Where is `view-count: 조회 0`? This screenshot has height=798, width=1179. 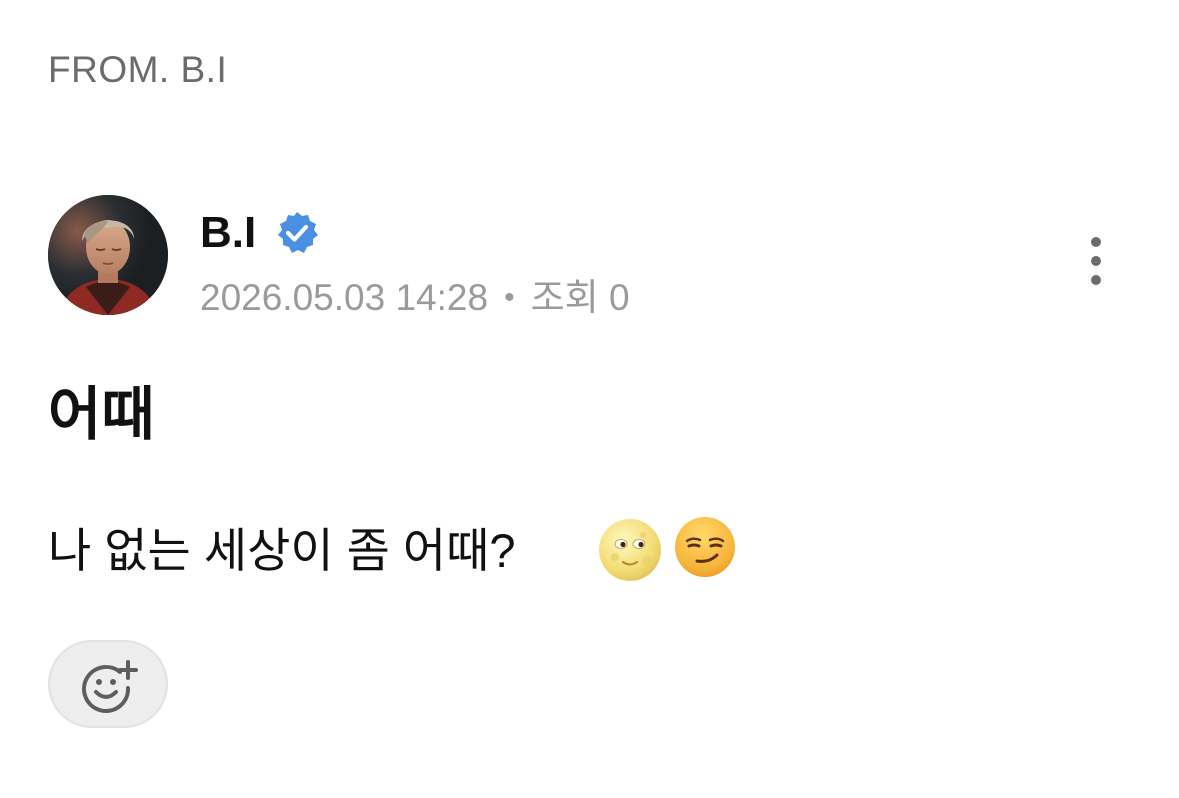 view-count: 조회 0 is located at coordinates (580, 297).